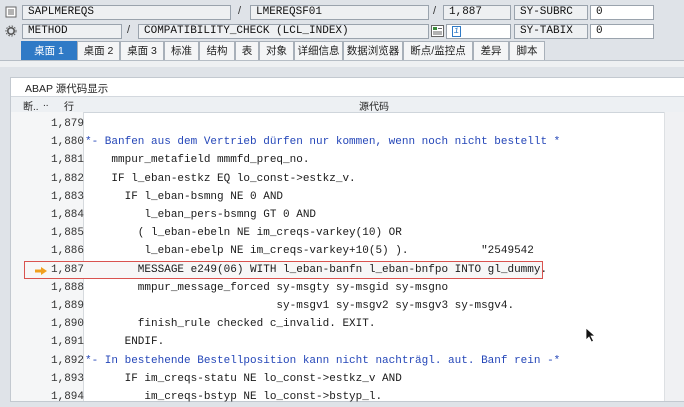  I want to click on tab-data-browser: 数据浏览器, so click(373, 50).